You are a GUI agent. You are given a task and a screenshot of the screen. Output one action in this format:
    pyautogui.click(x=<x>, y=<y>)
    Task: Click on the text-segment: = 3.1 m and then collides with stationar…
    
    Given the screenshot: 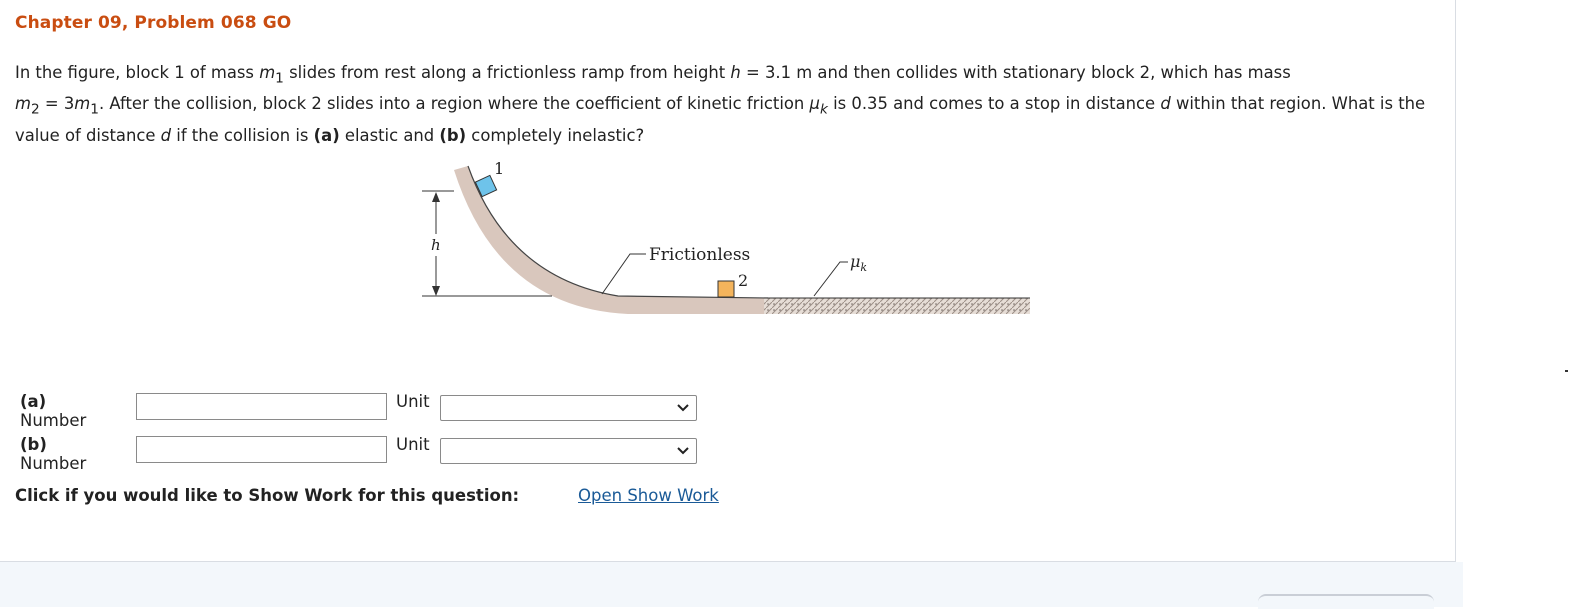 What is the action you would take?
    pyautogui.click(x=1015, y=72)
    